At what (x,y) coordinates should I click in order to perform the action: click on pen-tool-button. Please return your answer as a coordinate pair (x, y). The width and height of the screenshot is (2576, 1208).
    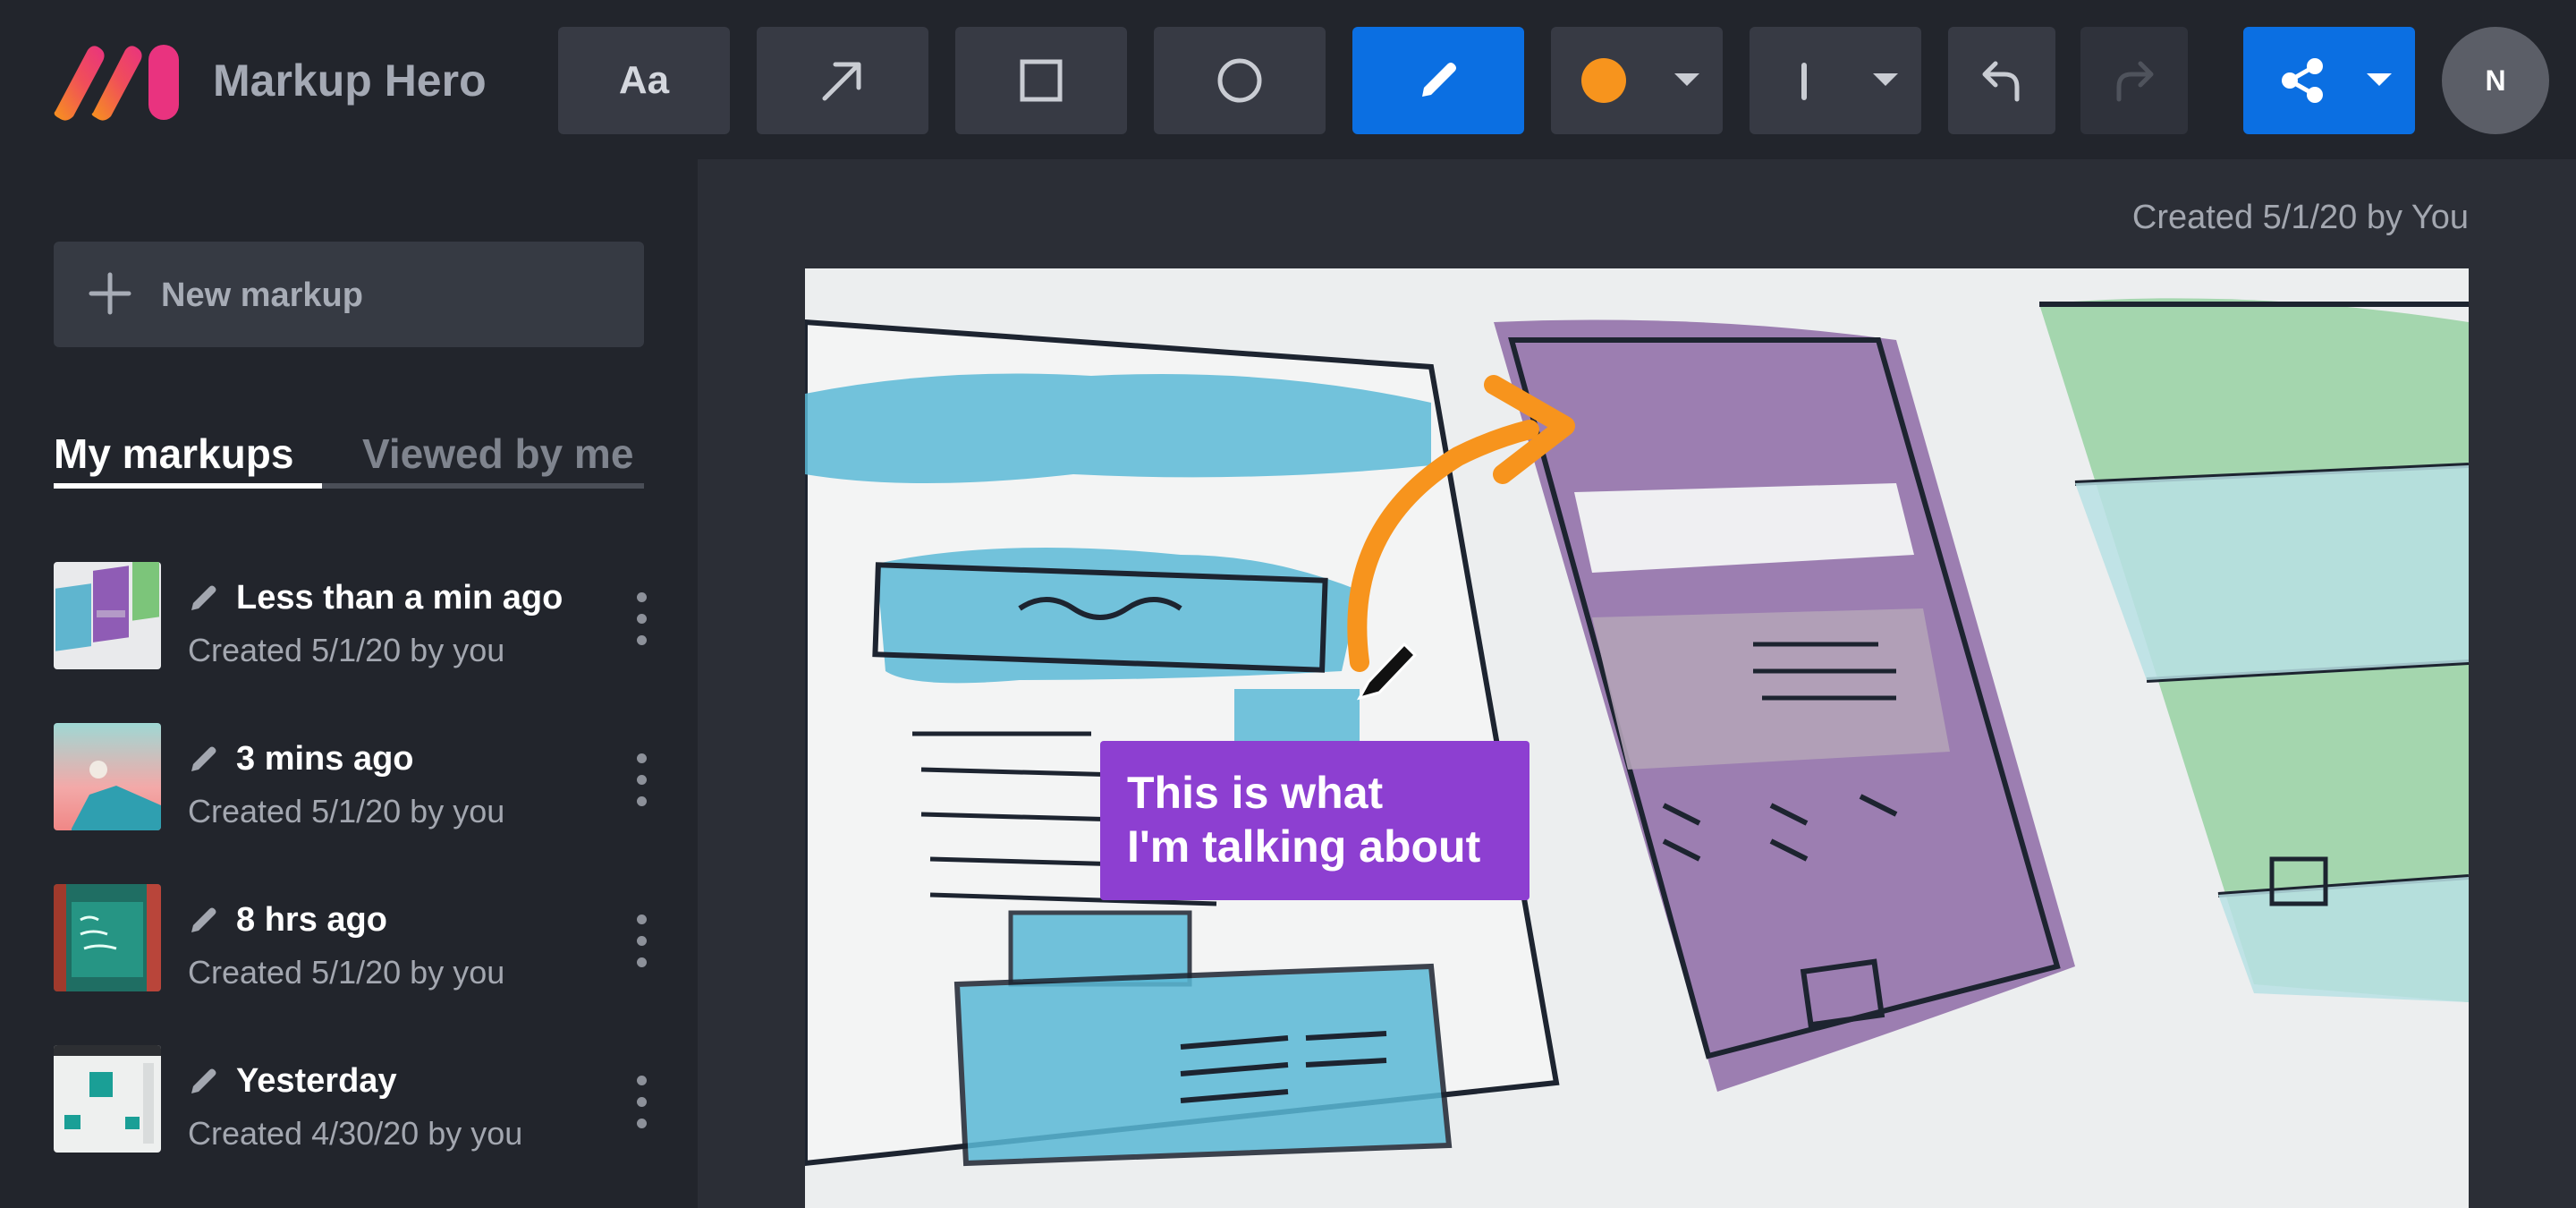
    Looking at the image, I should click on (1438, 80).